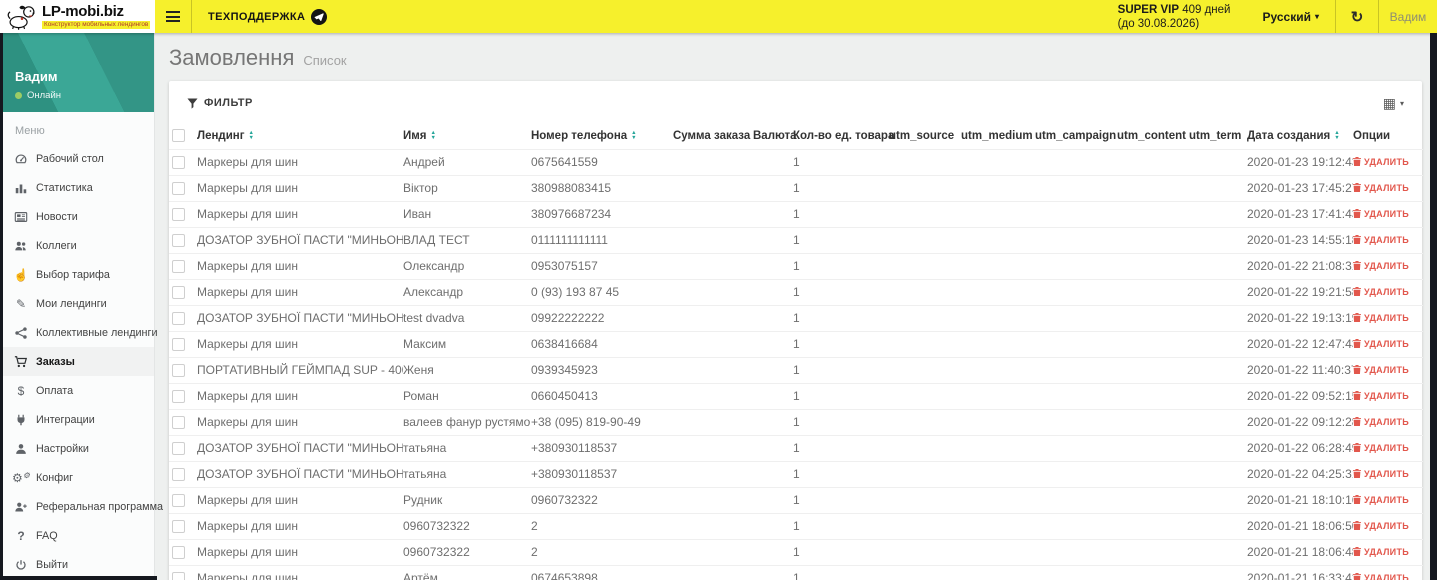 The width and height of the screenshot is (1437, 580). I want to click on sidebar-item-colleagues: Коллеги, so click(77, 245).